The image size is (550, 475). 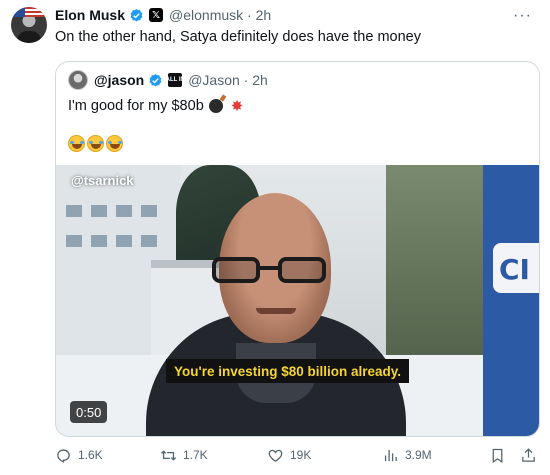 I want to click on blue-sign, so click(x=511, y=300).